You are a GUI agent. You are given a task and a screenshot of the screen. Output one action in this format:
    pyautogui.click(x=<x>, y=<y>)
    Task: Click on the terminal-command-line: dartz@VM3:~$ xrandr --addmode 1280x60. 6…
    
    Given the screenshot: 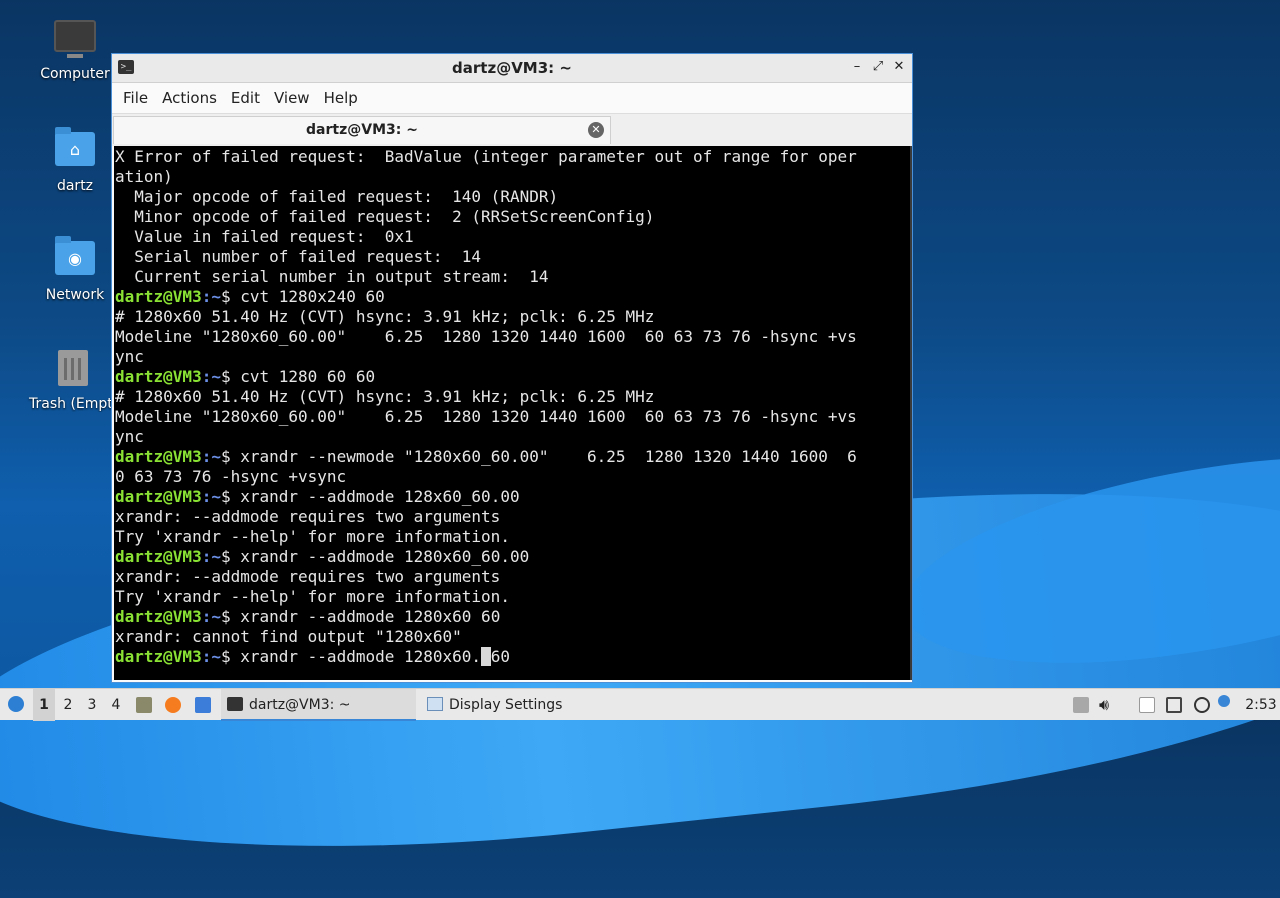 What is the action you would take?
    pyautogui.click(x=512, y=657)
    